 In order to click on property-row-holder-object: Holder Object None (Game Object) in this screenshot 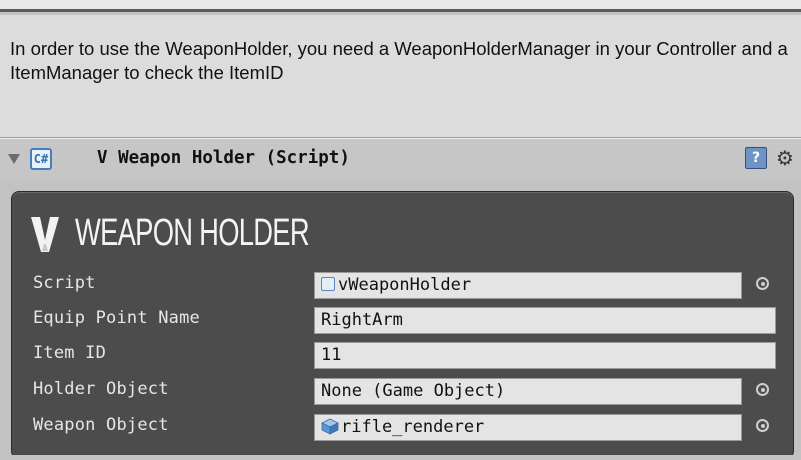, I will do `click(402, 392)`.